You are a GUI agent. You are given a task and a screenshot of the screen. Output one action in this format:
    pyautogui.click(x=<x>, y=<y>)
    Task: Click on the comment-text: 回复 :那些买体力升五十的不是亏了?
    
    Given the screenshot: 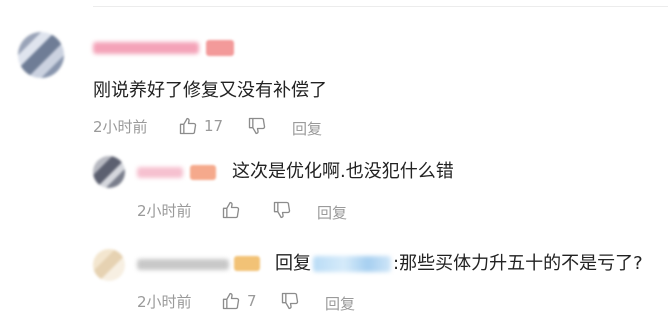 What is the action you would take?
    pyautogui.click(x=459, y=264)
    